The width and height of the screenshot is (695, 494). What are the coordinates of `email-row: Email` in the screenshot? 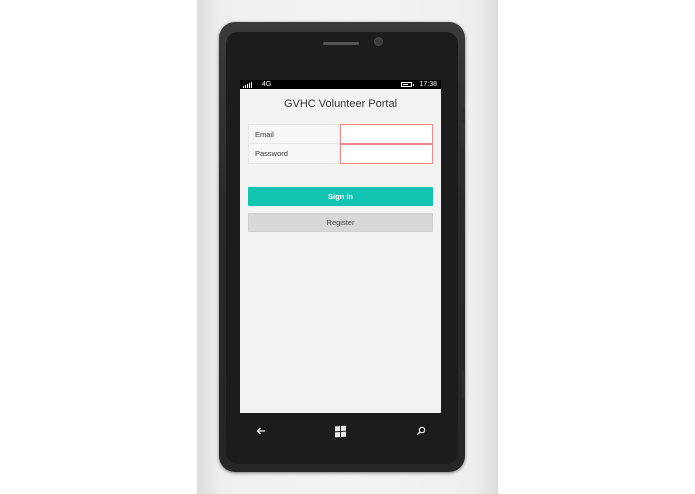 It's located at (340, 134).